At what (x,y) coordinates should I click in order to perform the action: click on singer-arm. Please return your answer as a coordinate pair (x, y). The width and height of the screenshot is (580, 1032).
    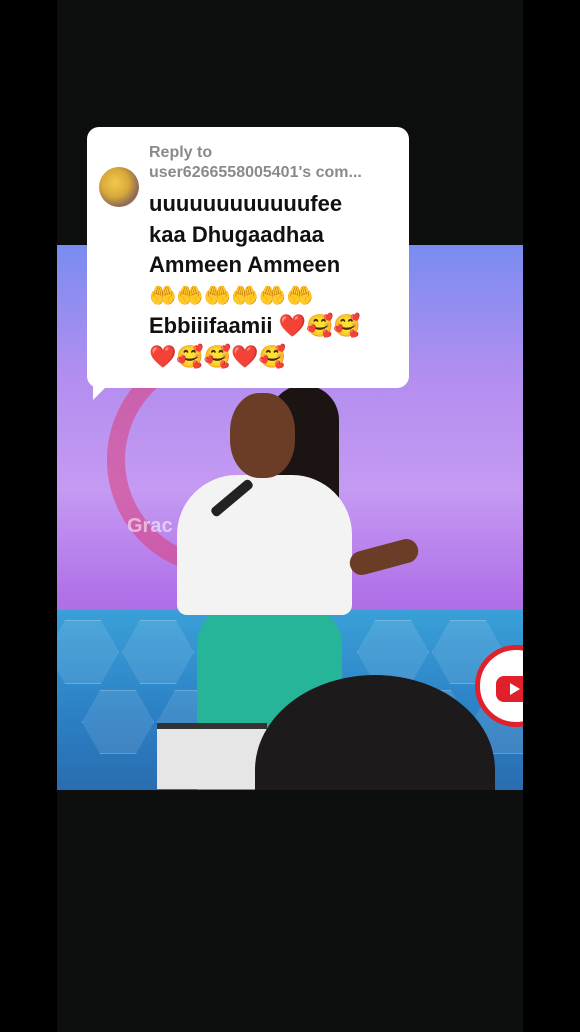
    Looking at the image, I should click on (384, 557).